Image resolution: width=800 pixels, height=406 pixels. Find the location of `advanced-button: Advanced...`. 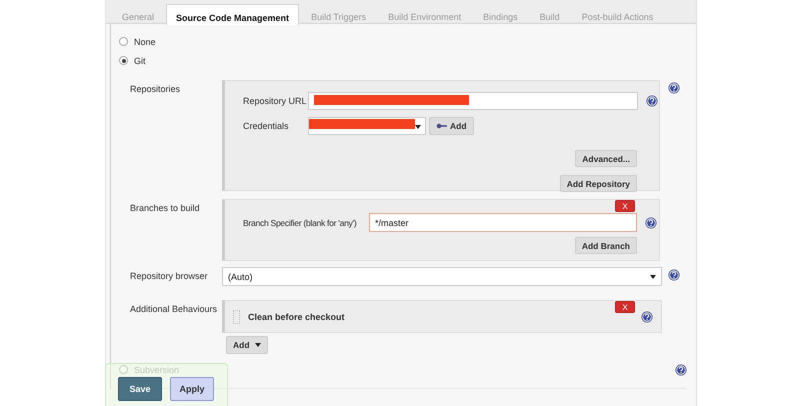

advanced-button: Advanced... is located at coordinates (606, 158).